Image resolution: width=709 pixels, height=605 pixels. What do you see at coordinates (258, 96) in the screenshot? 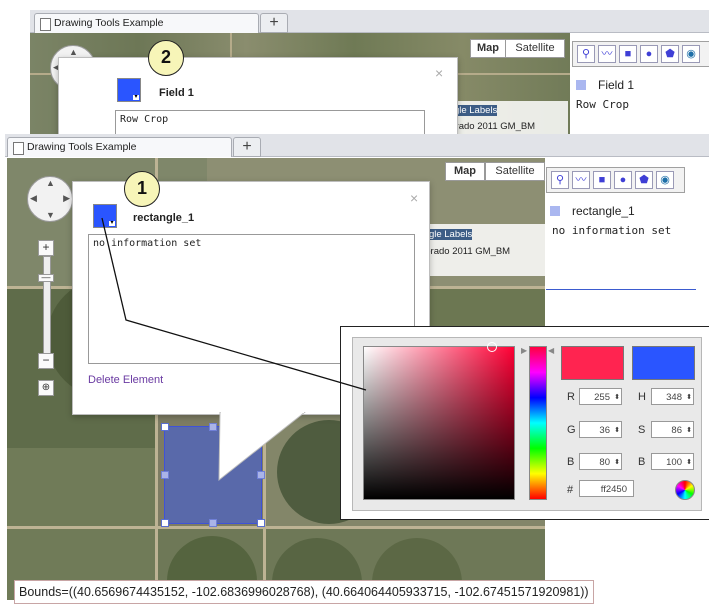
I see `back-info-popup: ▾ Field 1 × Row Crop` at bounding box center [258, 96].